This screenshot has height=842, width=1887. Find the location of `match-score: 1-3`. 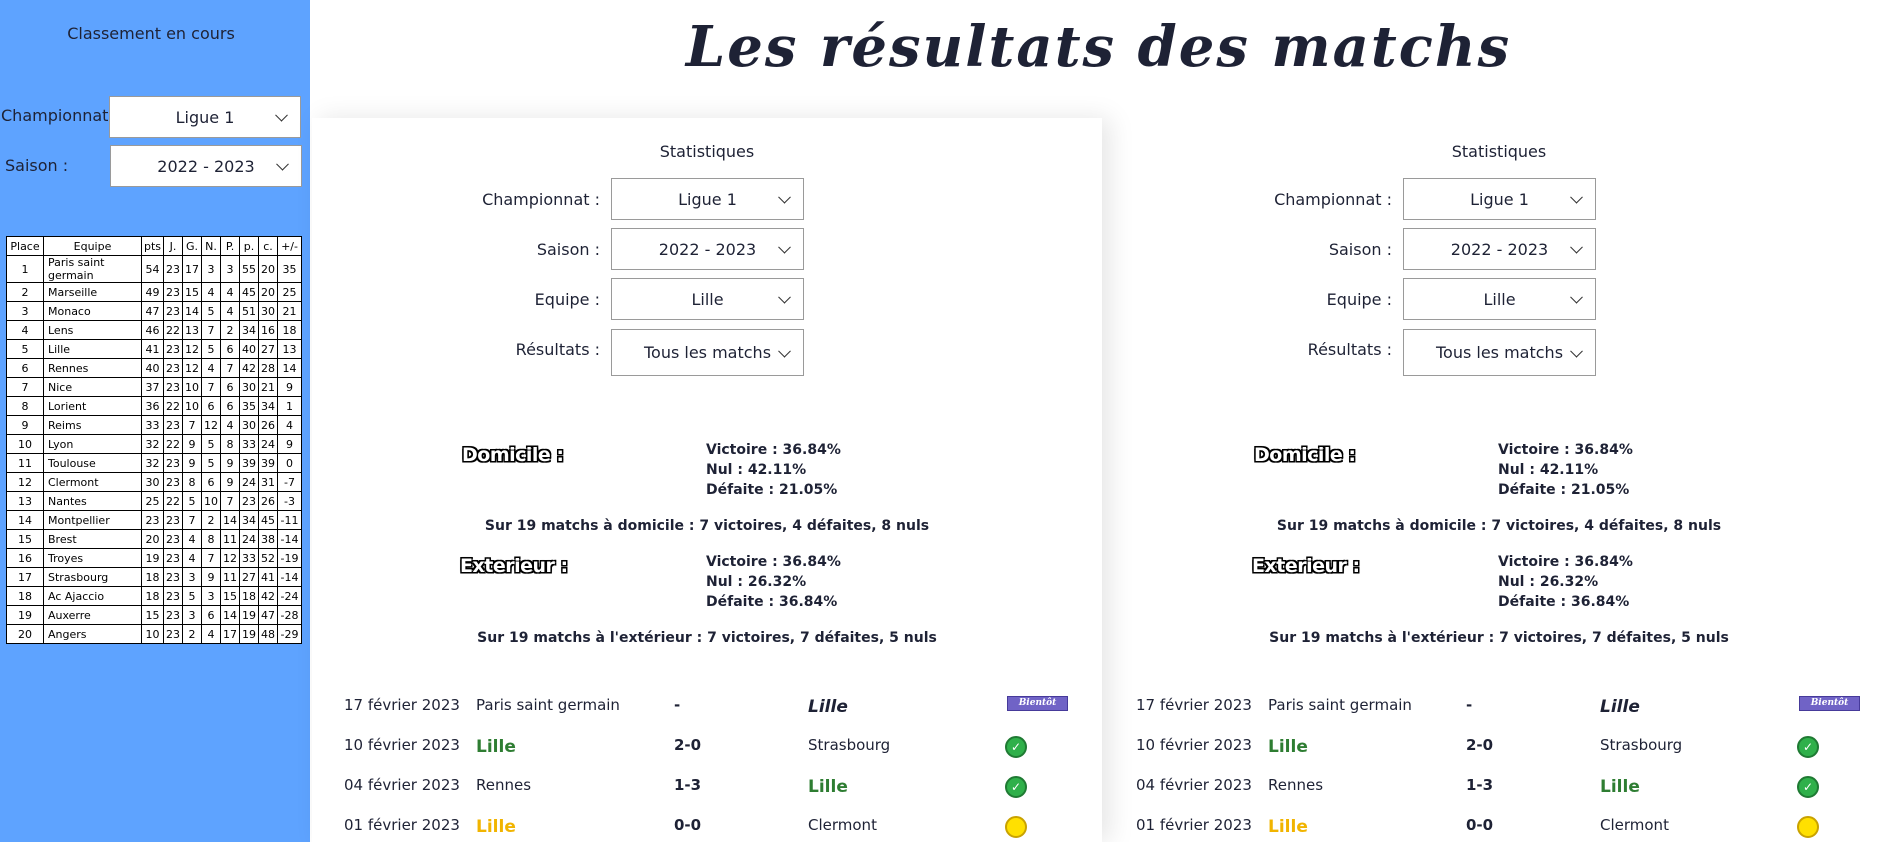

match-score: 1-3 is located at coordinates (688, 785).